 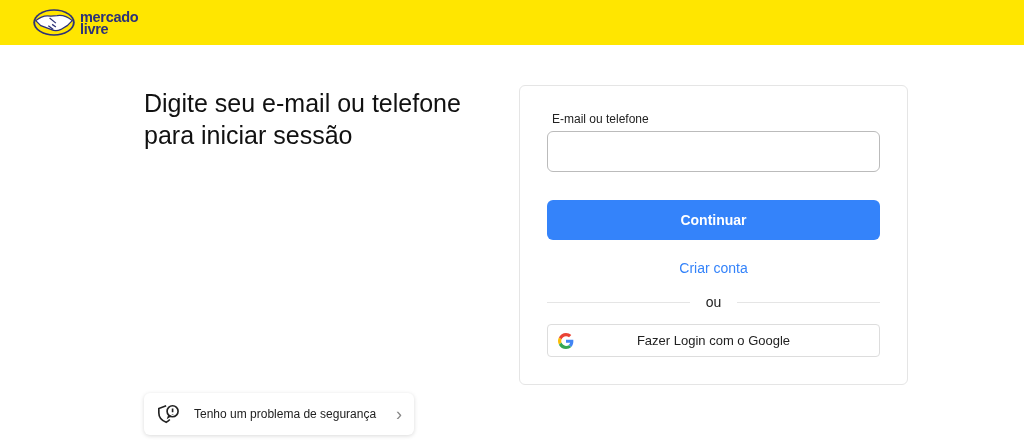 I want to click on logo: mercado livre, so click(x=85, y=22).